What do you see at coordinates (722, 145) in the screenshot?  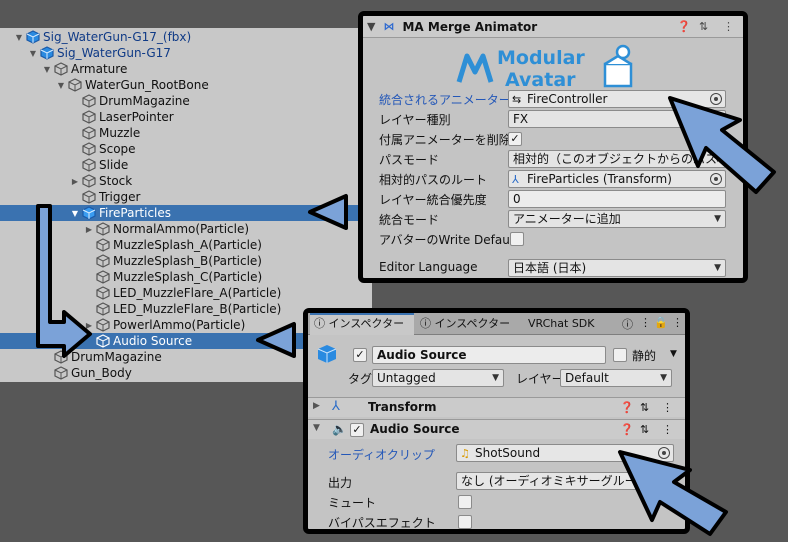 I see `diagonal-arrow-animator` at bounding box center [722, 145].